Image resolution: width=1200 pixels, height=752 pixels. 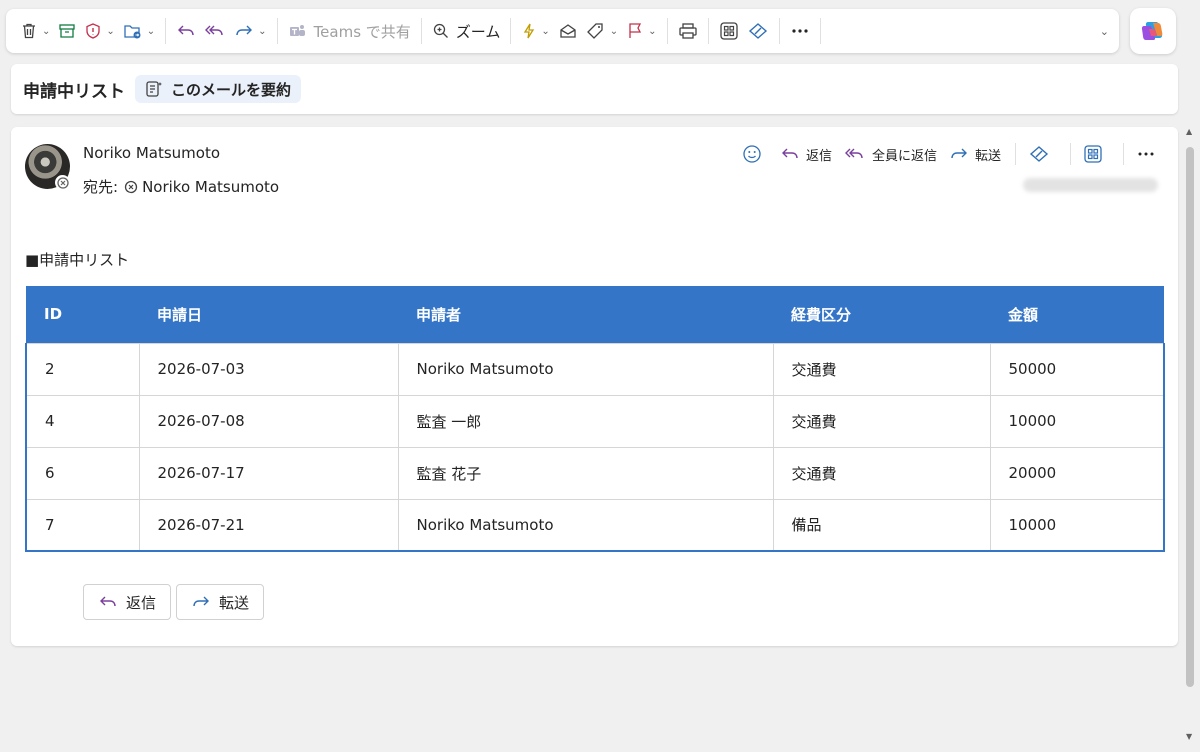 I want to click on print-button, so click(x=688, y=31).